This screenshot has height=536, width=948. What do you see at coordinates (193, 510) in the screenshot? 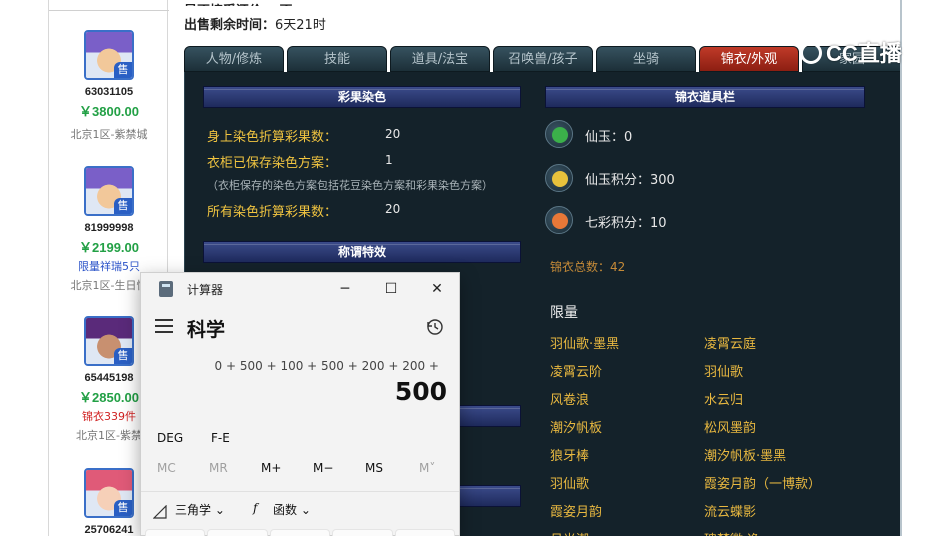
I see `trigonometry-label: 三角学` at bounding box center [193, 510].